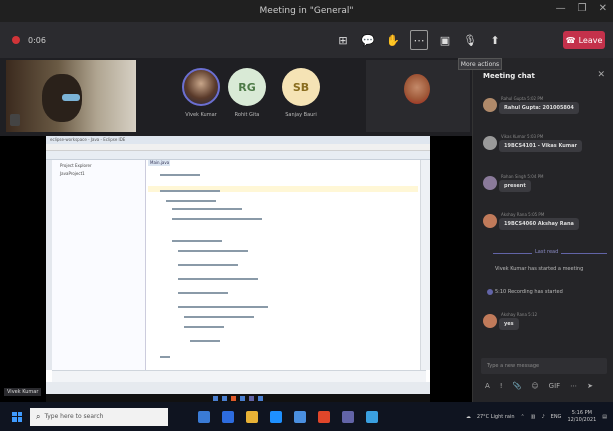 The image size is (613, 431). Describe the element at coordinates (555, 386) in the screenshot. I see `gif-icon: GIF` at that location.